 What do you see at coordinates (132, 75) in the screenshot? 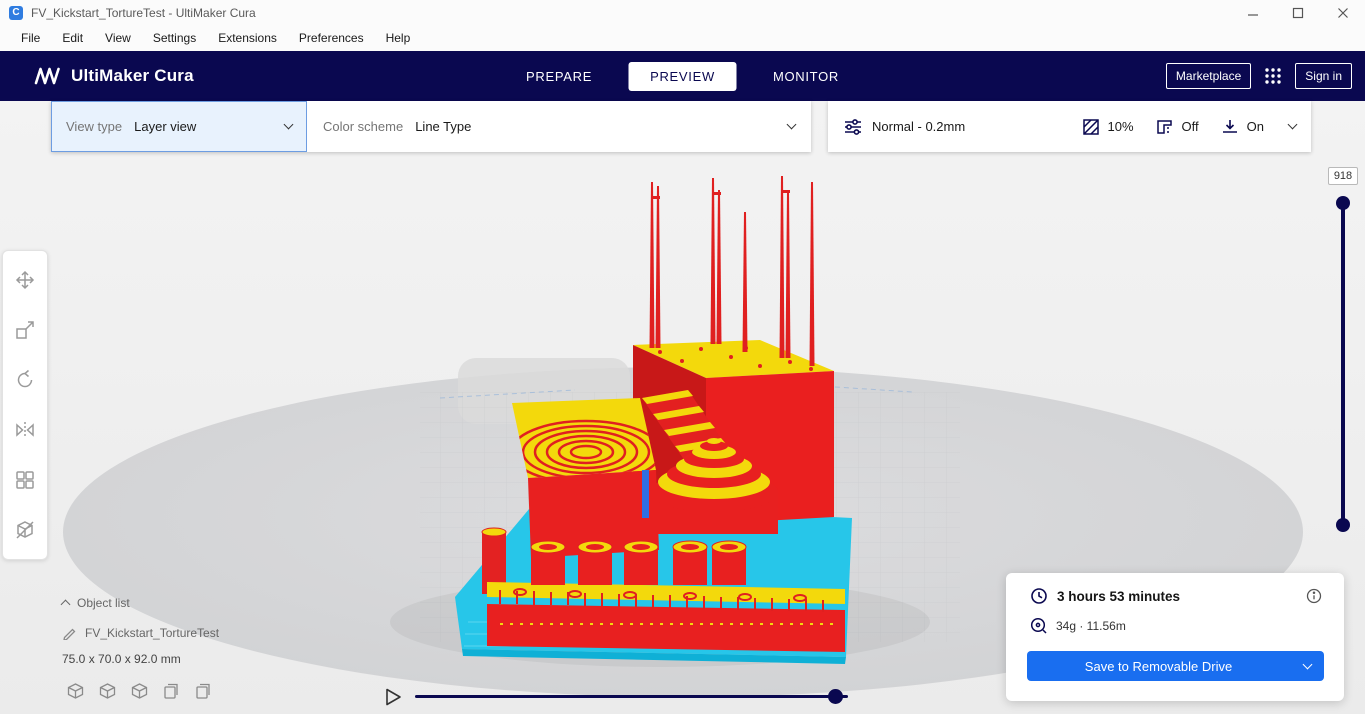
I see `brand-name: UltiMaker Cura` at bounding box center [132, 75].